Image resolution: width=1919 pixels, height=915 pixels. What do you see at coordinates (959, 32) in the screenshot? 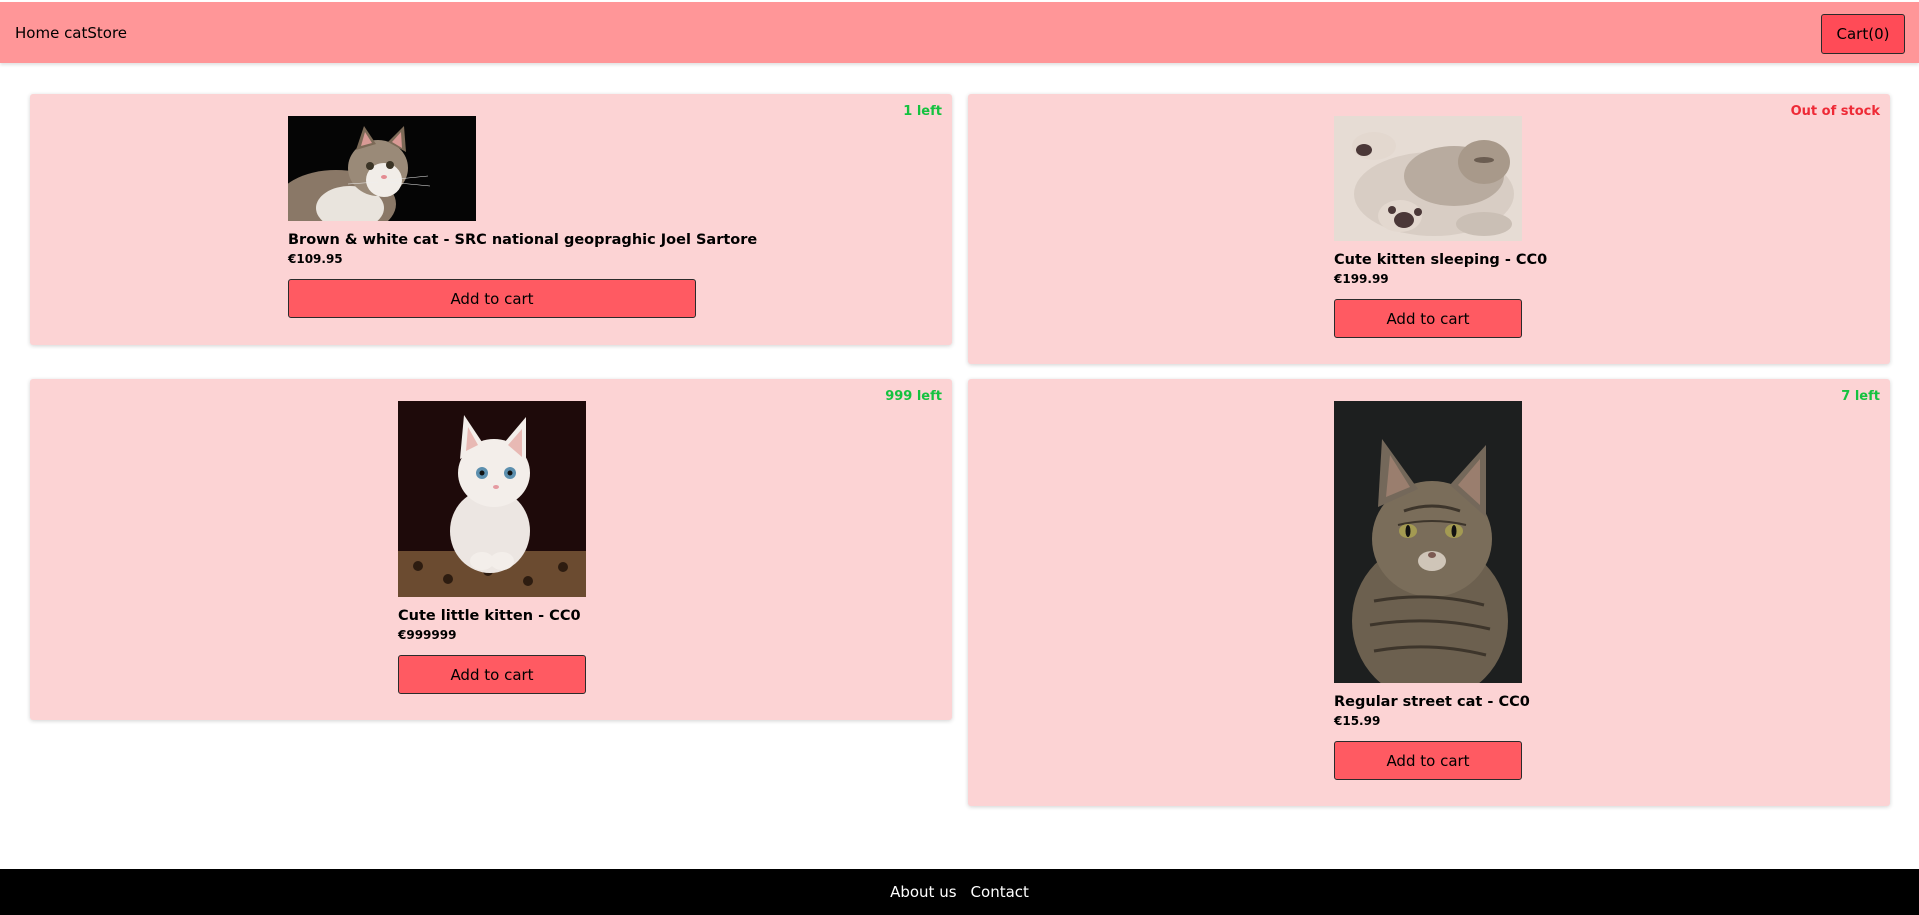
I see `navbar: Home catStore Cart(0)` at bounding box center [959, 32].